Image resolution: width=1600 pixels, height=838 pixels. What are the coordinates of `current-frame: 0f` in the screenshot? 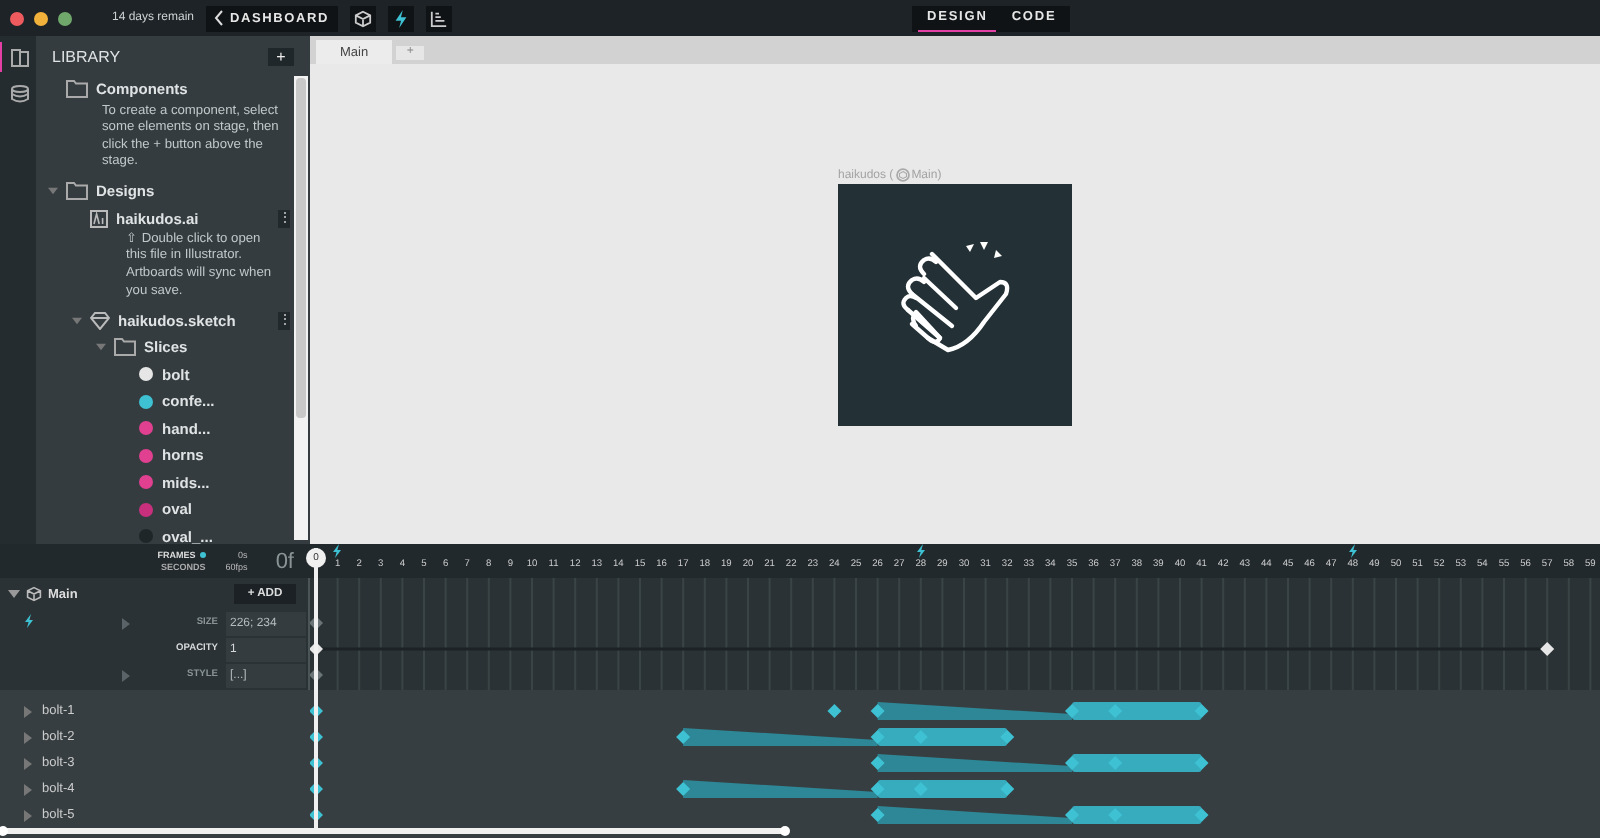 It's located at (284, 561).